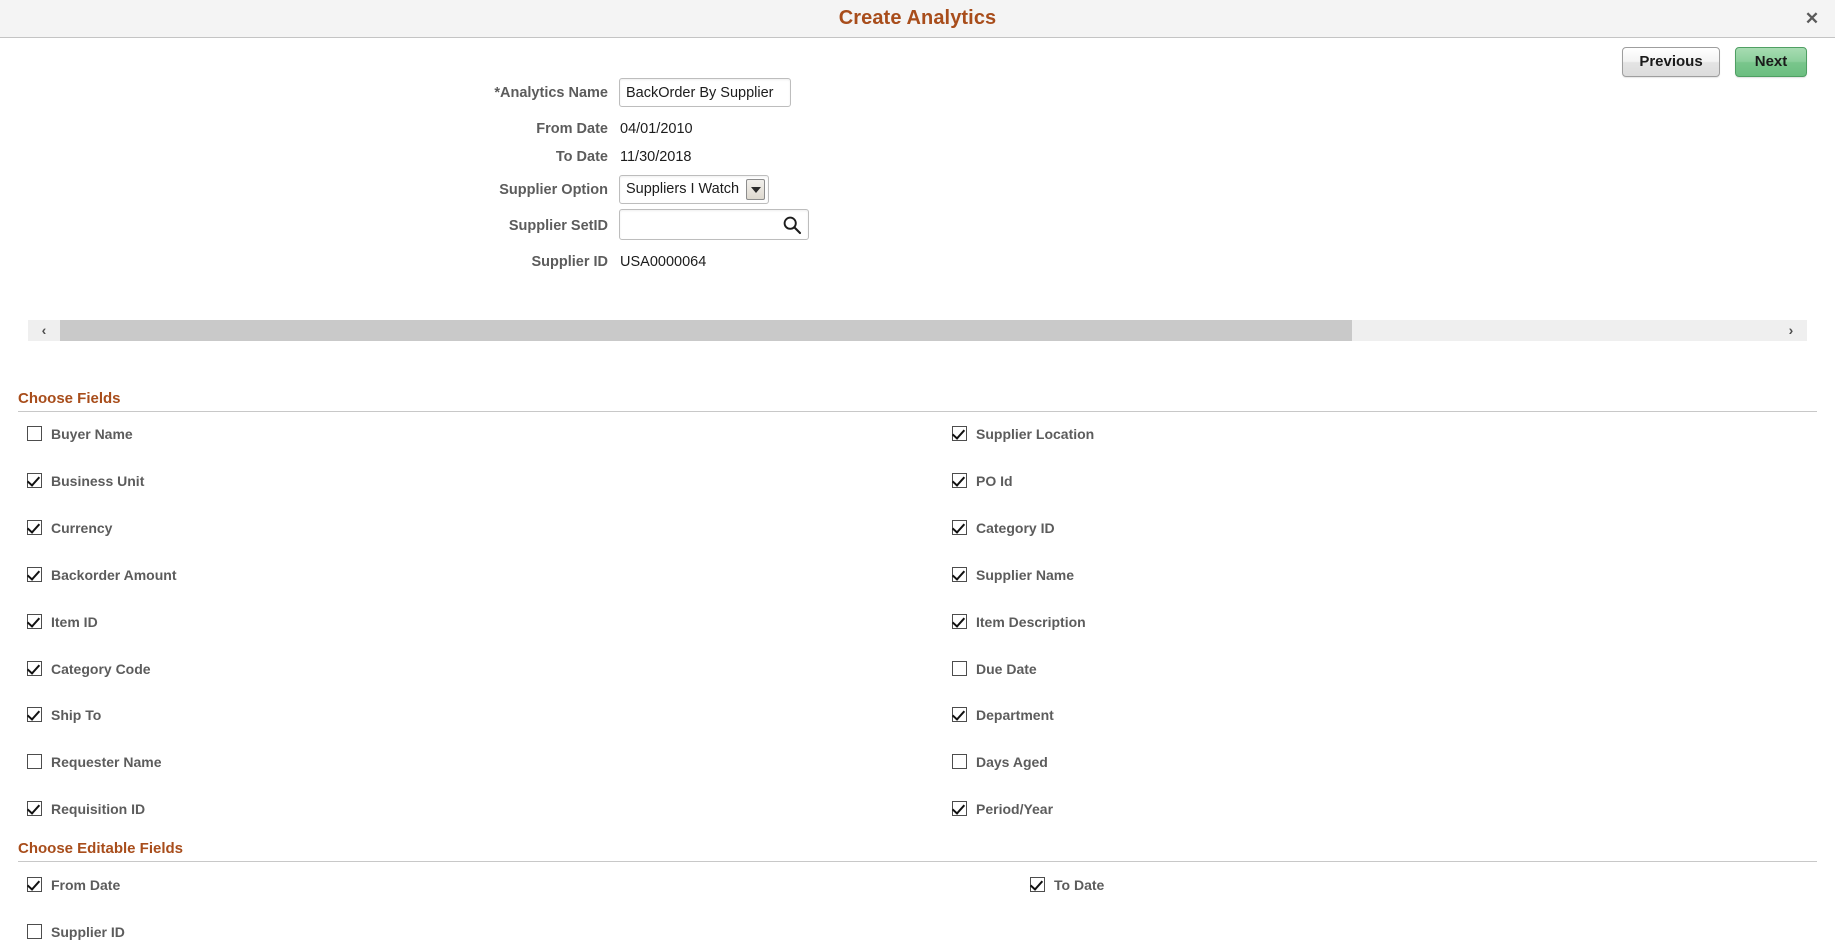 The height and width of the screenshot is (947, 1835). I want to click on supplier-option-label: Supplier Option, so click(553, 190).